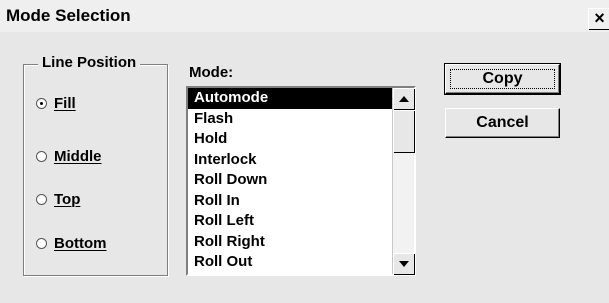 The width and height of the screenshot is (609, 303). Describe the element at coordinates (290, 139) in the screenshot. I see `list-item-hold: Hold` at that location.